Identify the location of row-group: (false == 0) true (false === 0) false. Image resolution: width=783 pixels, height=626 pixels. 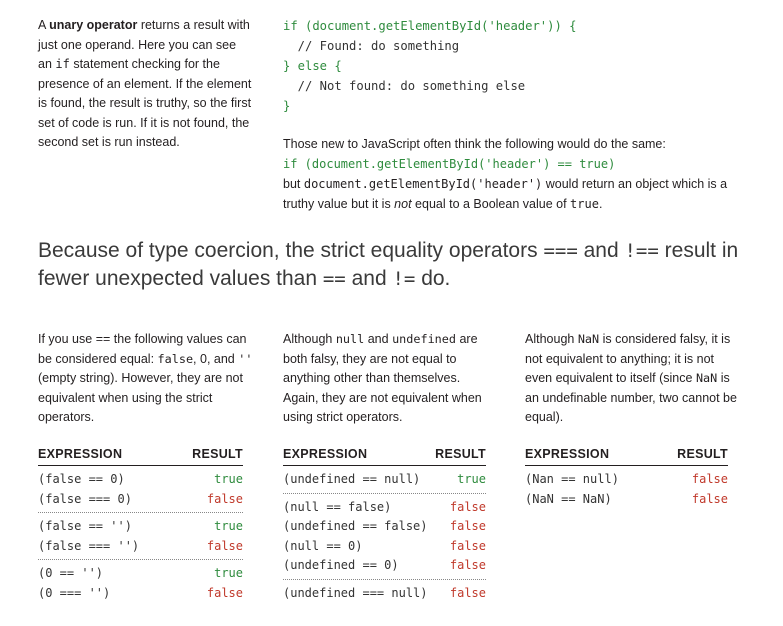
(140, 489).